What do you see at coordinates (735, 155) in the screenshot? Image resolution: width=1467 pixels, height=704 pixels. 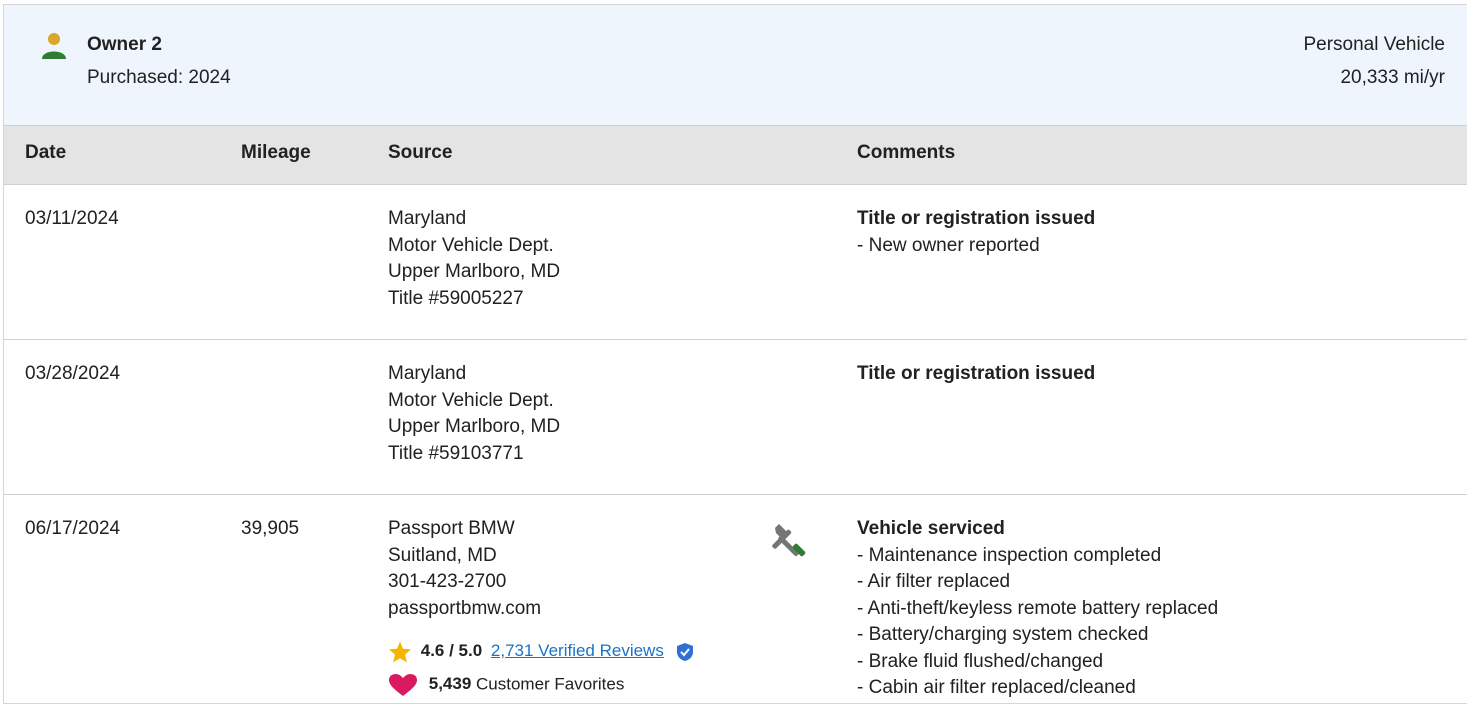 I see `table-header: Date Mileage Source Comments` at bounding box center [735, 155].